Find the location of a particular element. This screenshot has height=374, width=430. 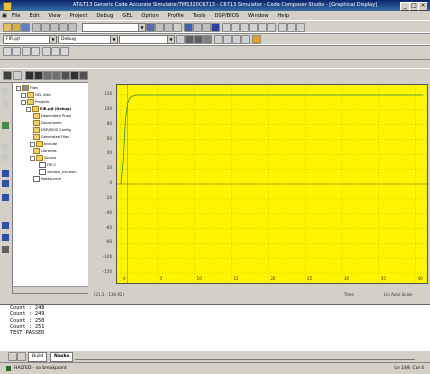

project-combo: FIR.pjt ▼ is located at coordinates (30, 39).